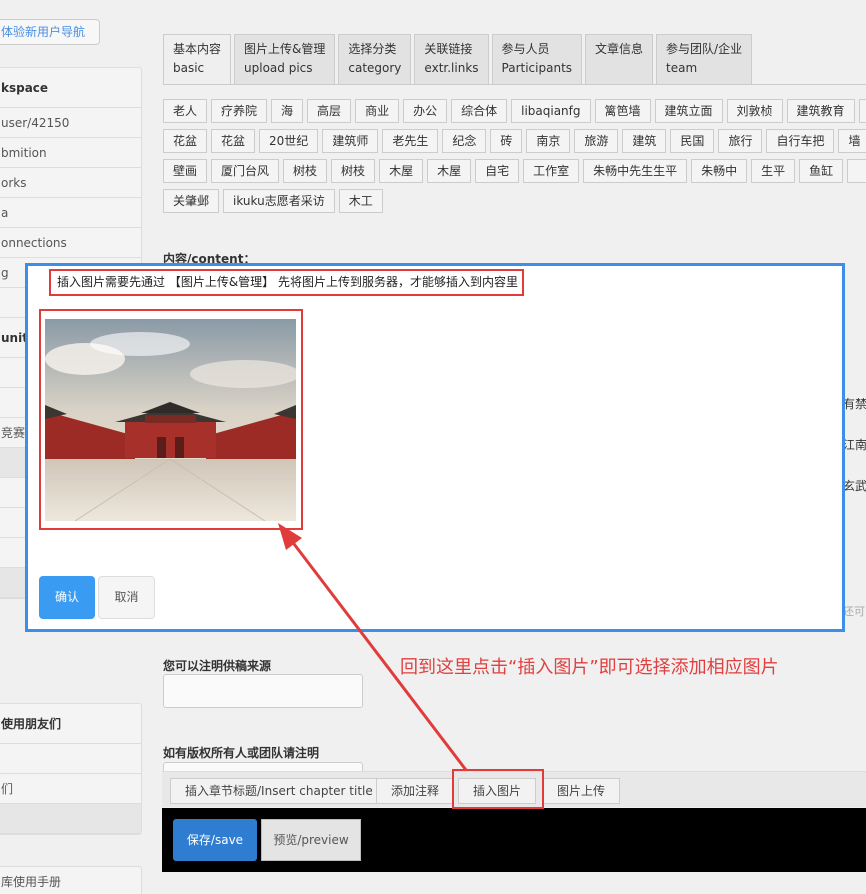 The width and height of the screenshot is (866, 894). What do you see at coordinates (197, 59) in the screenshot?
I see `tab-basic: 基本内容 basic` at bounding box center [197, 59].